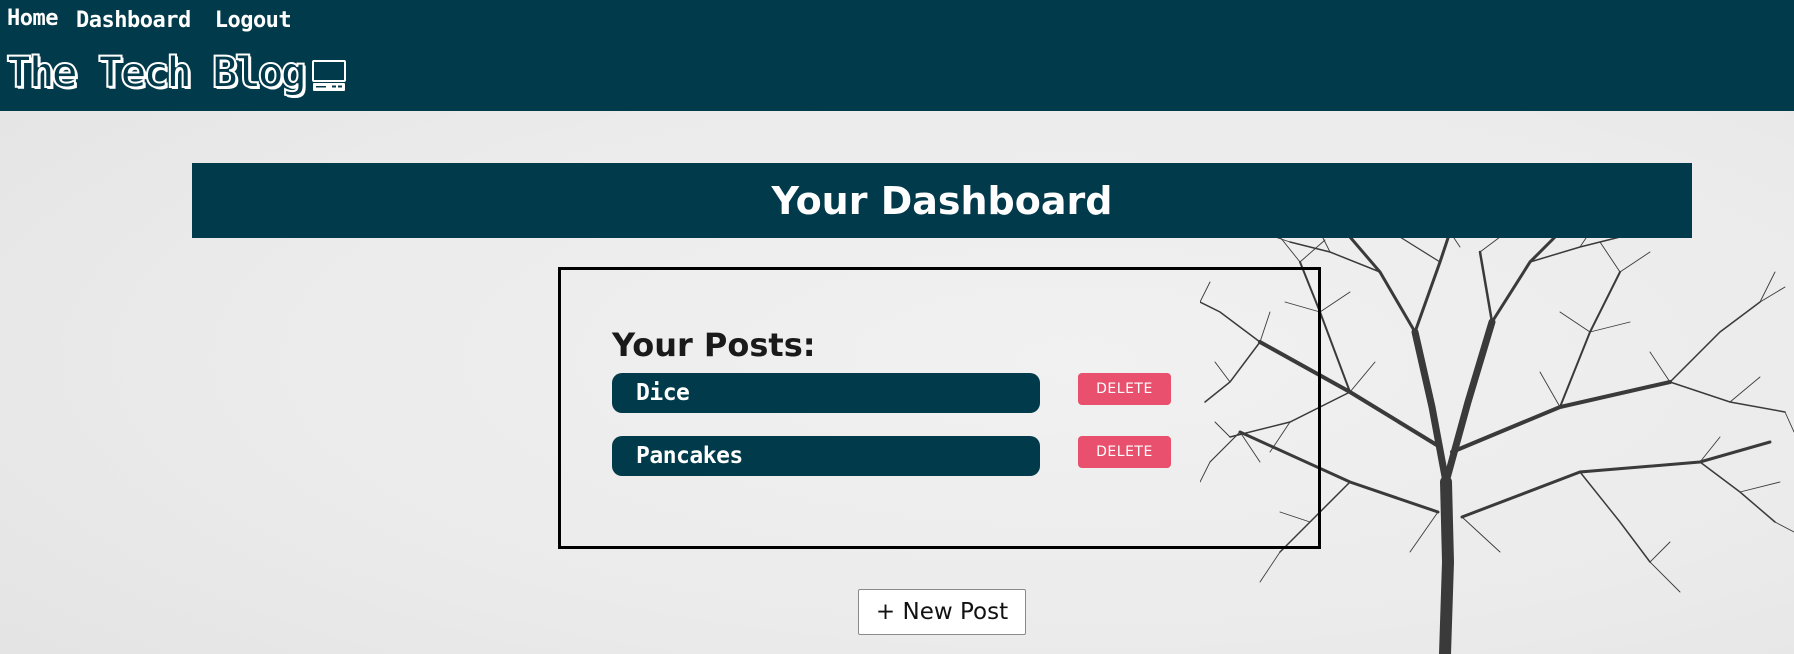 This screenshot has width=1794, height=654. Describe the element at coordinates (253, 20) in the screenshot. I see `nav-logout-link: Logout` at that location.